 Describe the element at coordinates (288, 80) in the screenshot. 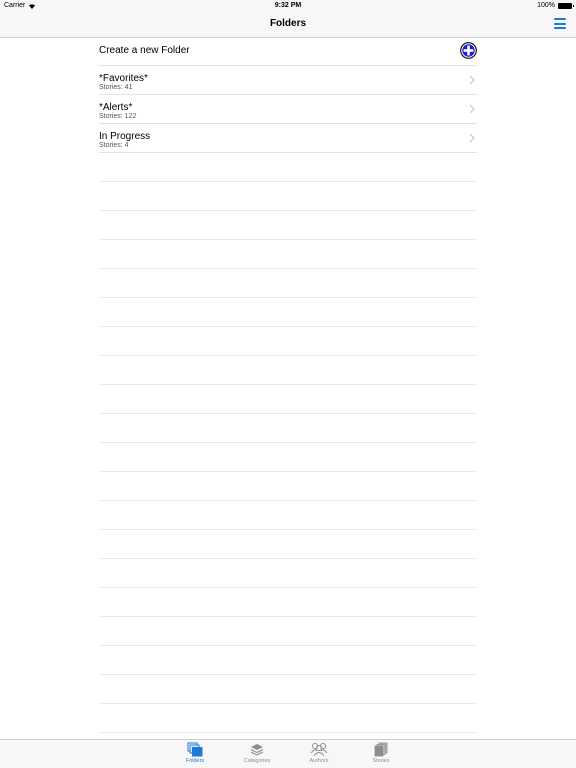

I see `folder-row-favorites: *Favorites* Stories: 41` at that location.